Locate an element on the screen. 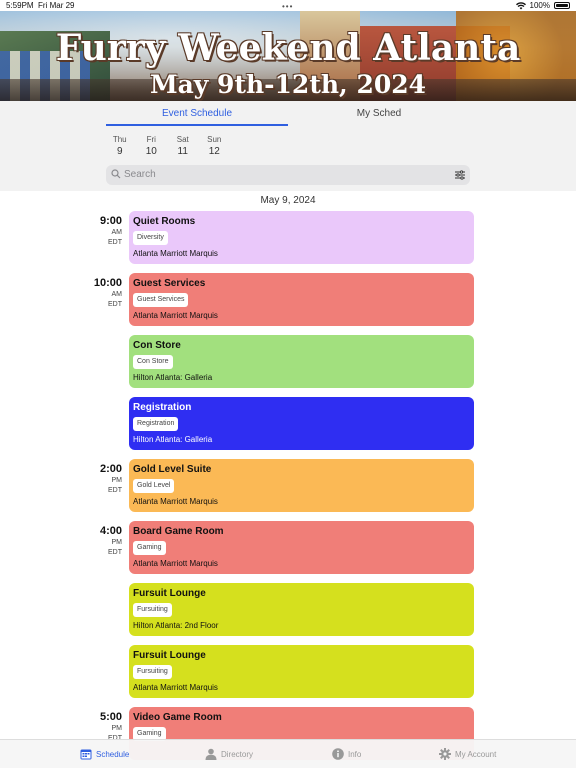 Image resolution: width=576 pixels, height=768 pixels. status-bar: 5:59PM Fri Mar 29 ••• 100% is located at coordinates (288, 5).